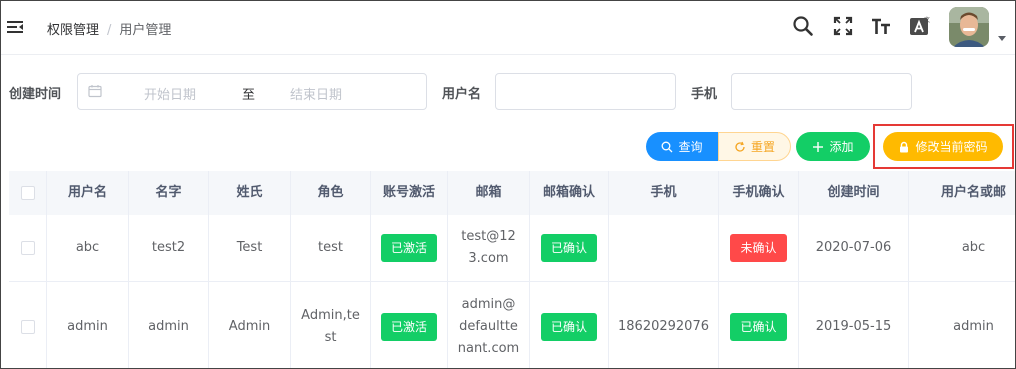 The height and width of the screenshot is (369, 1016). I want to click on reset-button: 重置, so click(754, 146).